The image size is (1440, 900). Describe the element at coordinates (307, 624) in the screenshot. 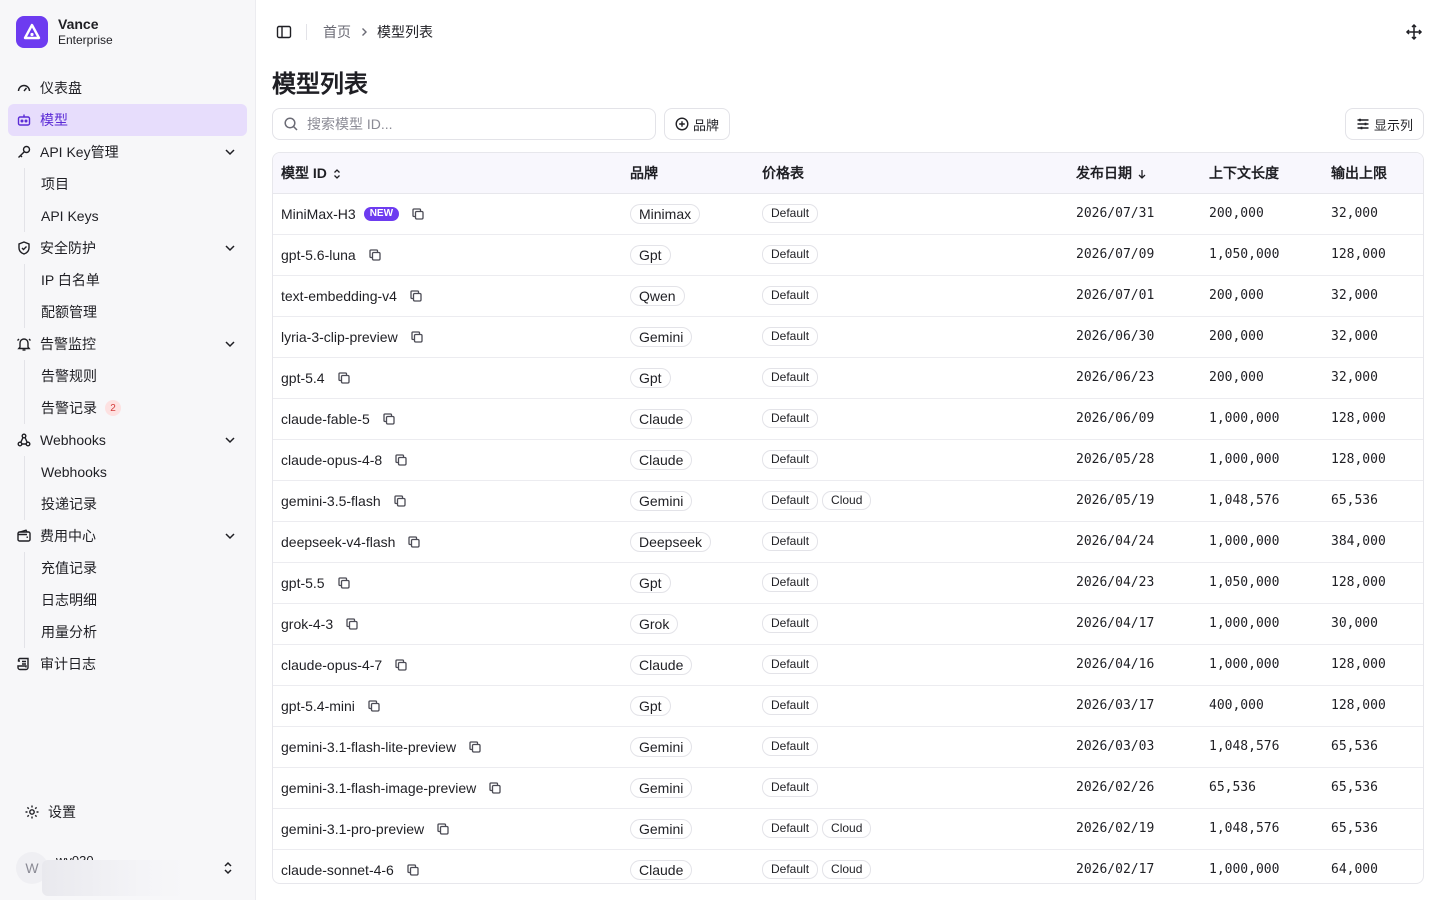

I see `model-id: grok-4-3` at that location.